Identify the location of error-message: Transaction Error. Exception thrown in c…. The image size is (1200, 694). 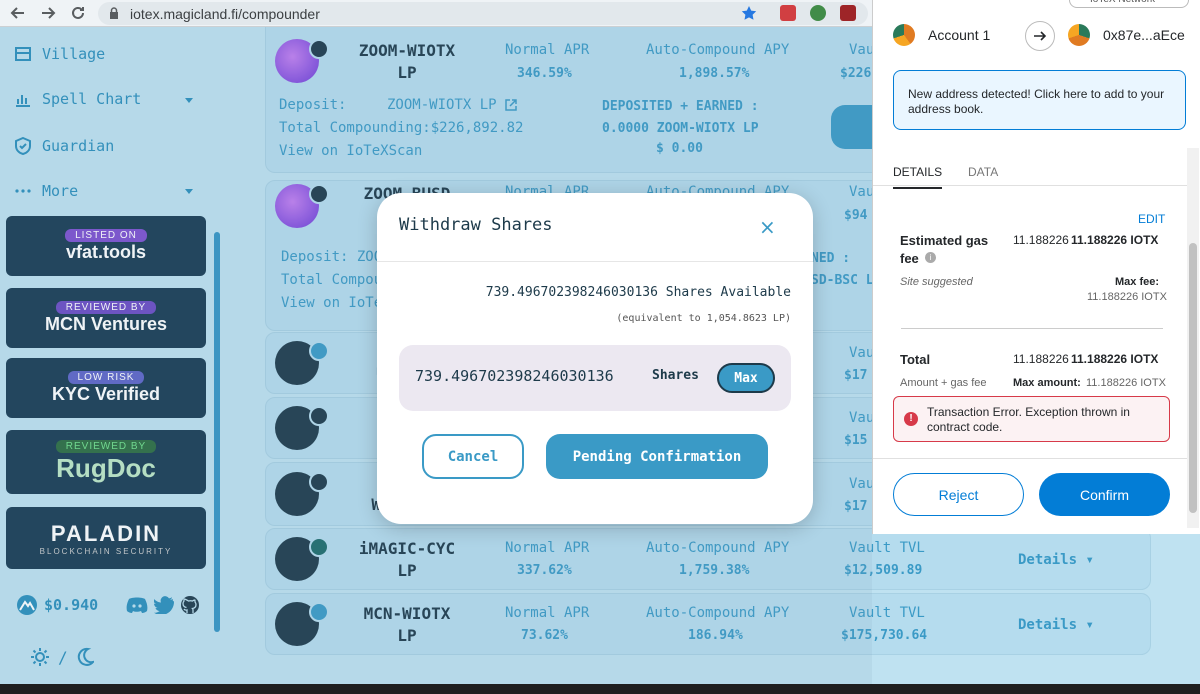
(1028, 419).